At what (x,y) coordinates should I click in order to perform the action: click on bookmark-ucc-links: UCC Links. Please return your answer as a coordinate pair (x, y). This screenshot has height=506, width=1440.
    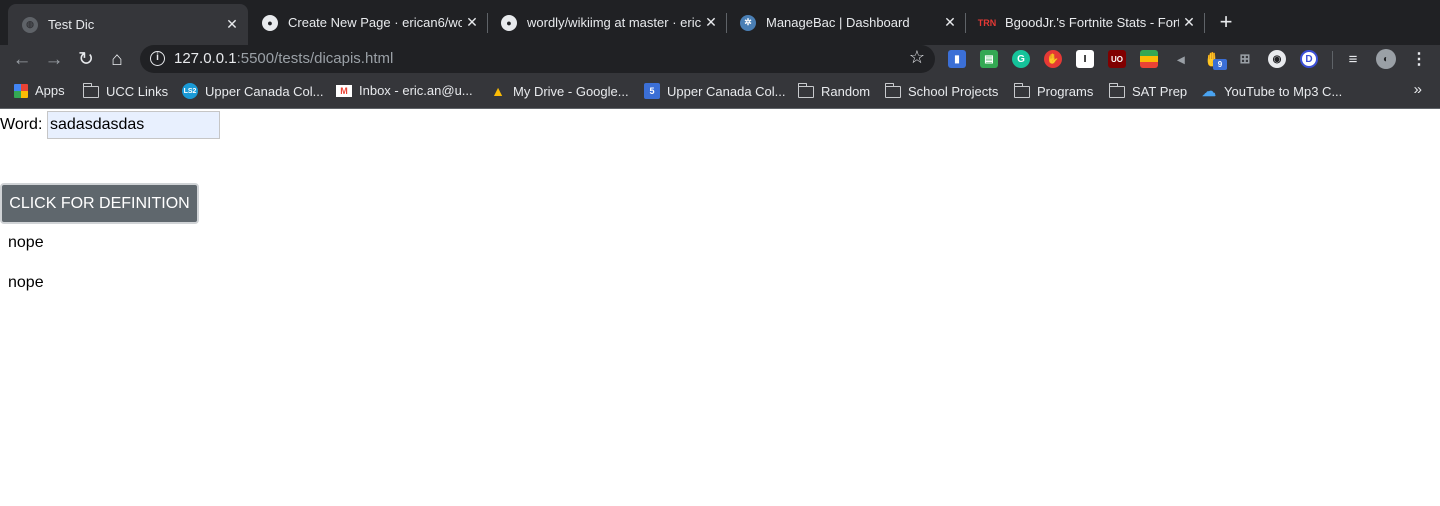
    Looking at the image, I should click on (125, 91).